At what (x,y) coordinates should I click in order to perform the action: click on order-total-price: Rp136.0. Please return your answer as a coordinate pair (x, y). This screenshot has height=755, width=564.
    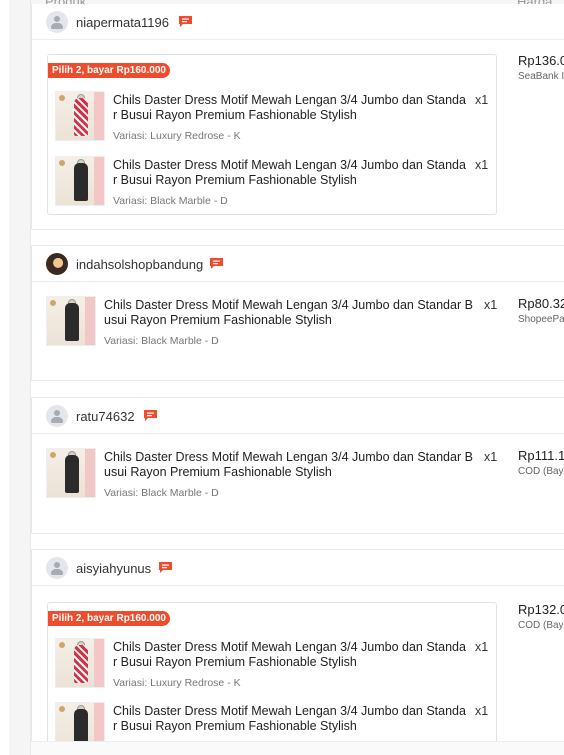
    Looking at the image, I should click on (541, 60).